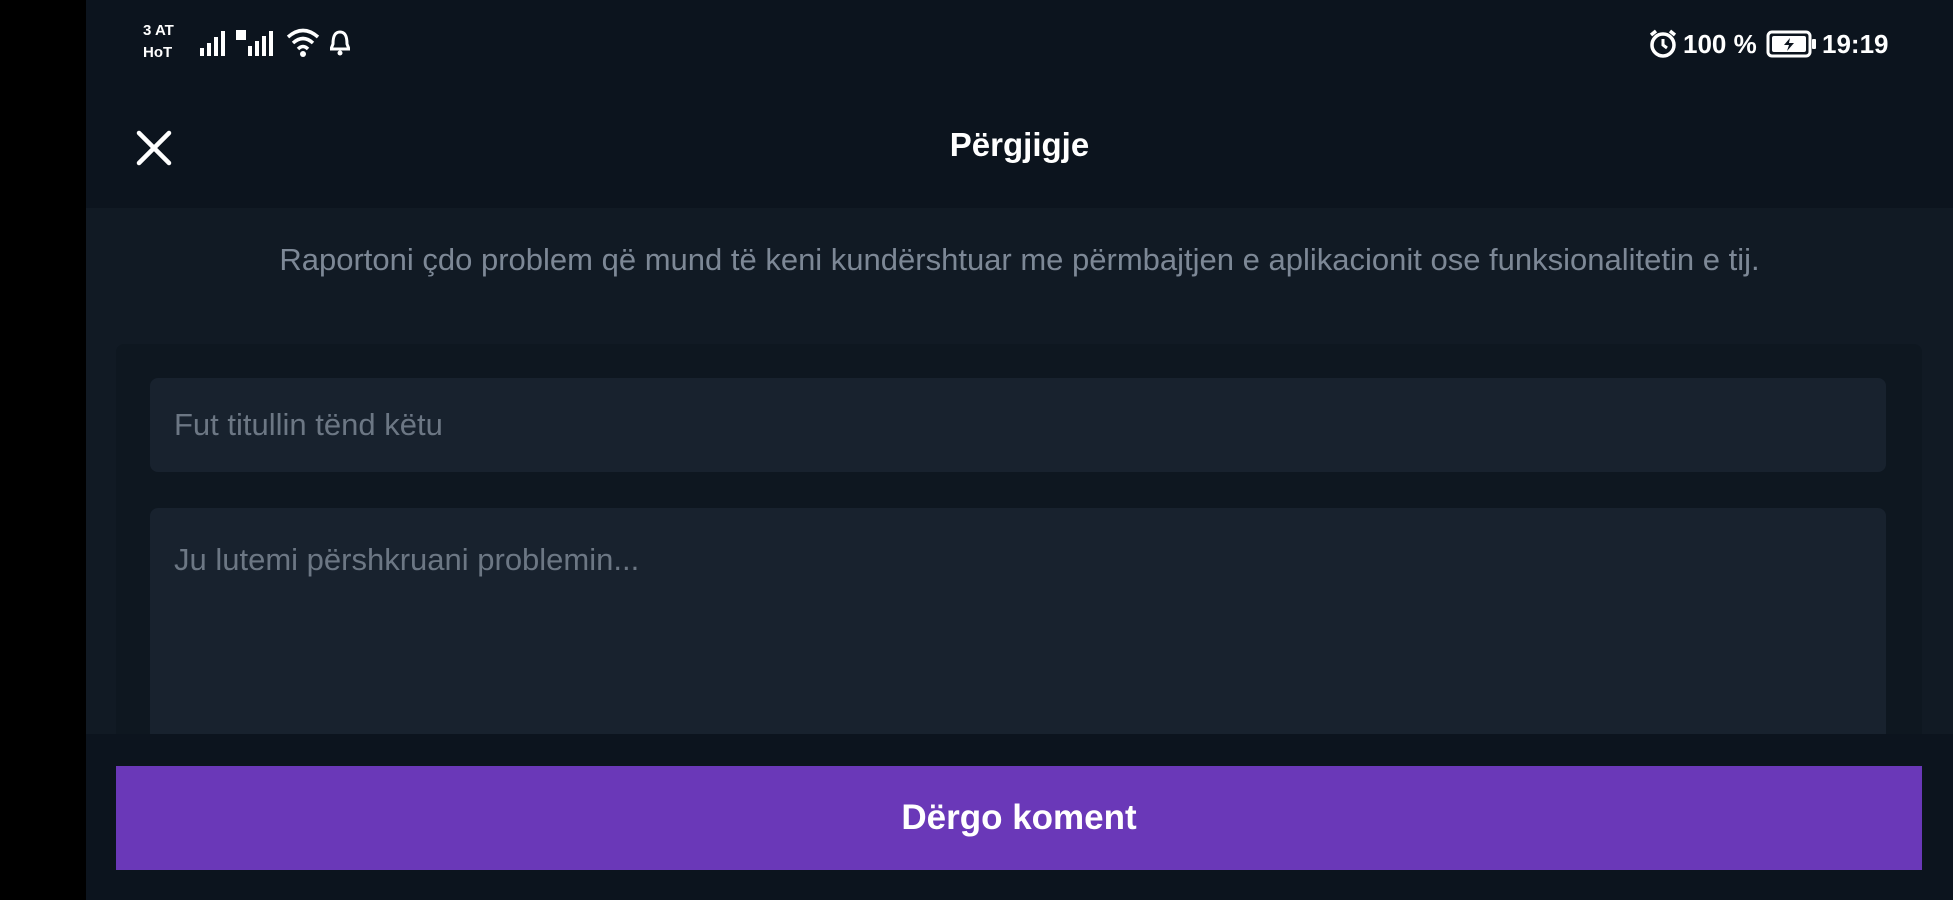 Image resolution: width=1953 pixels, height=900 pixels. Describe the element at coordinates (1792, 46) in the screenshot. I see `battery-icon` at that location.